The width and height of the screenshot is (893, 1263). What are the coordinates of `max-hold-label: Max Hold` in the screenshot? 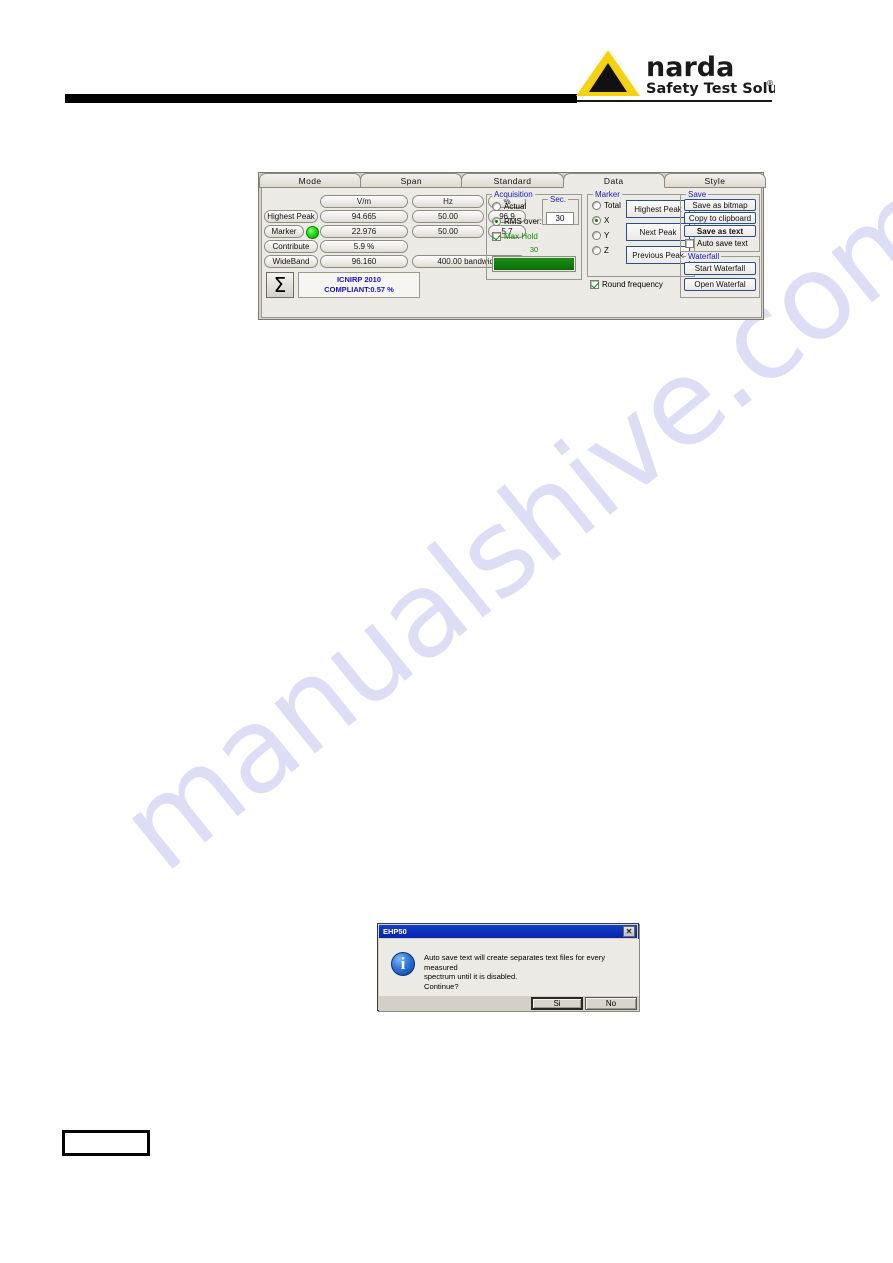 It's located at (521, 236).